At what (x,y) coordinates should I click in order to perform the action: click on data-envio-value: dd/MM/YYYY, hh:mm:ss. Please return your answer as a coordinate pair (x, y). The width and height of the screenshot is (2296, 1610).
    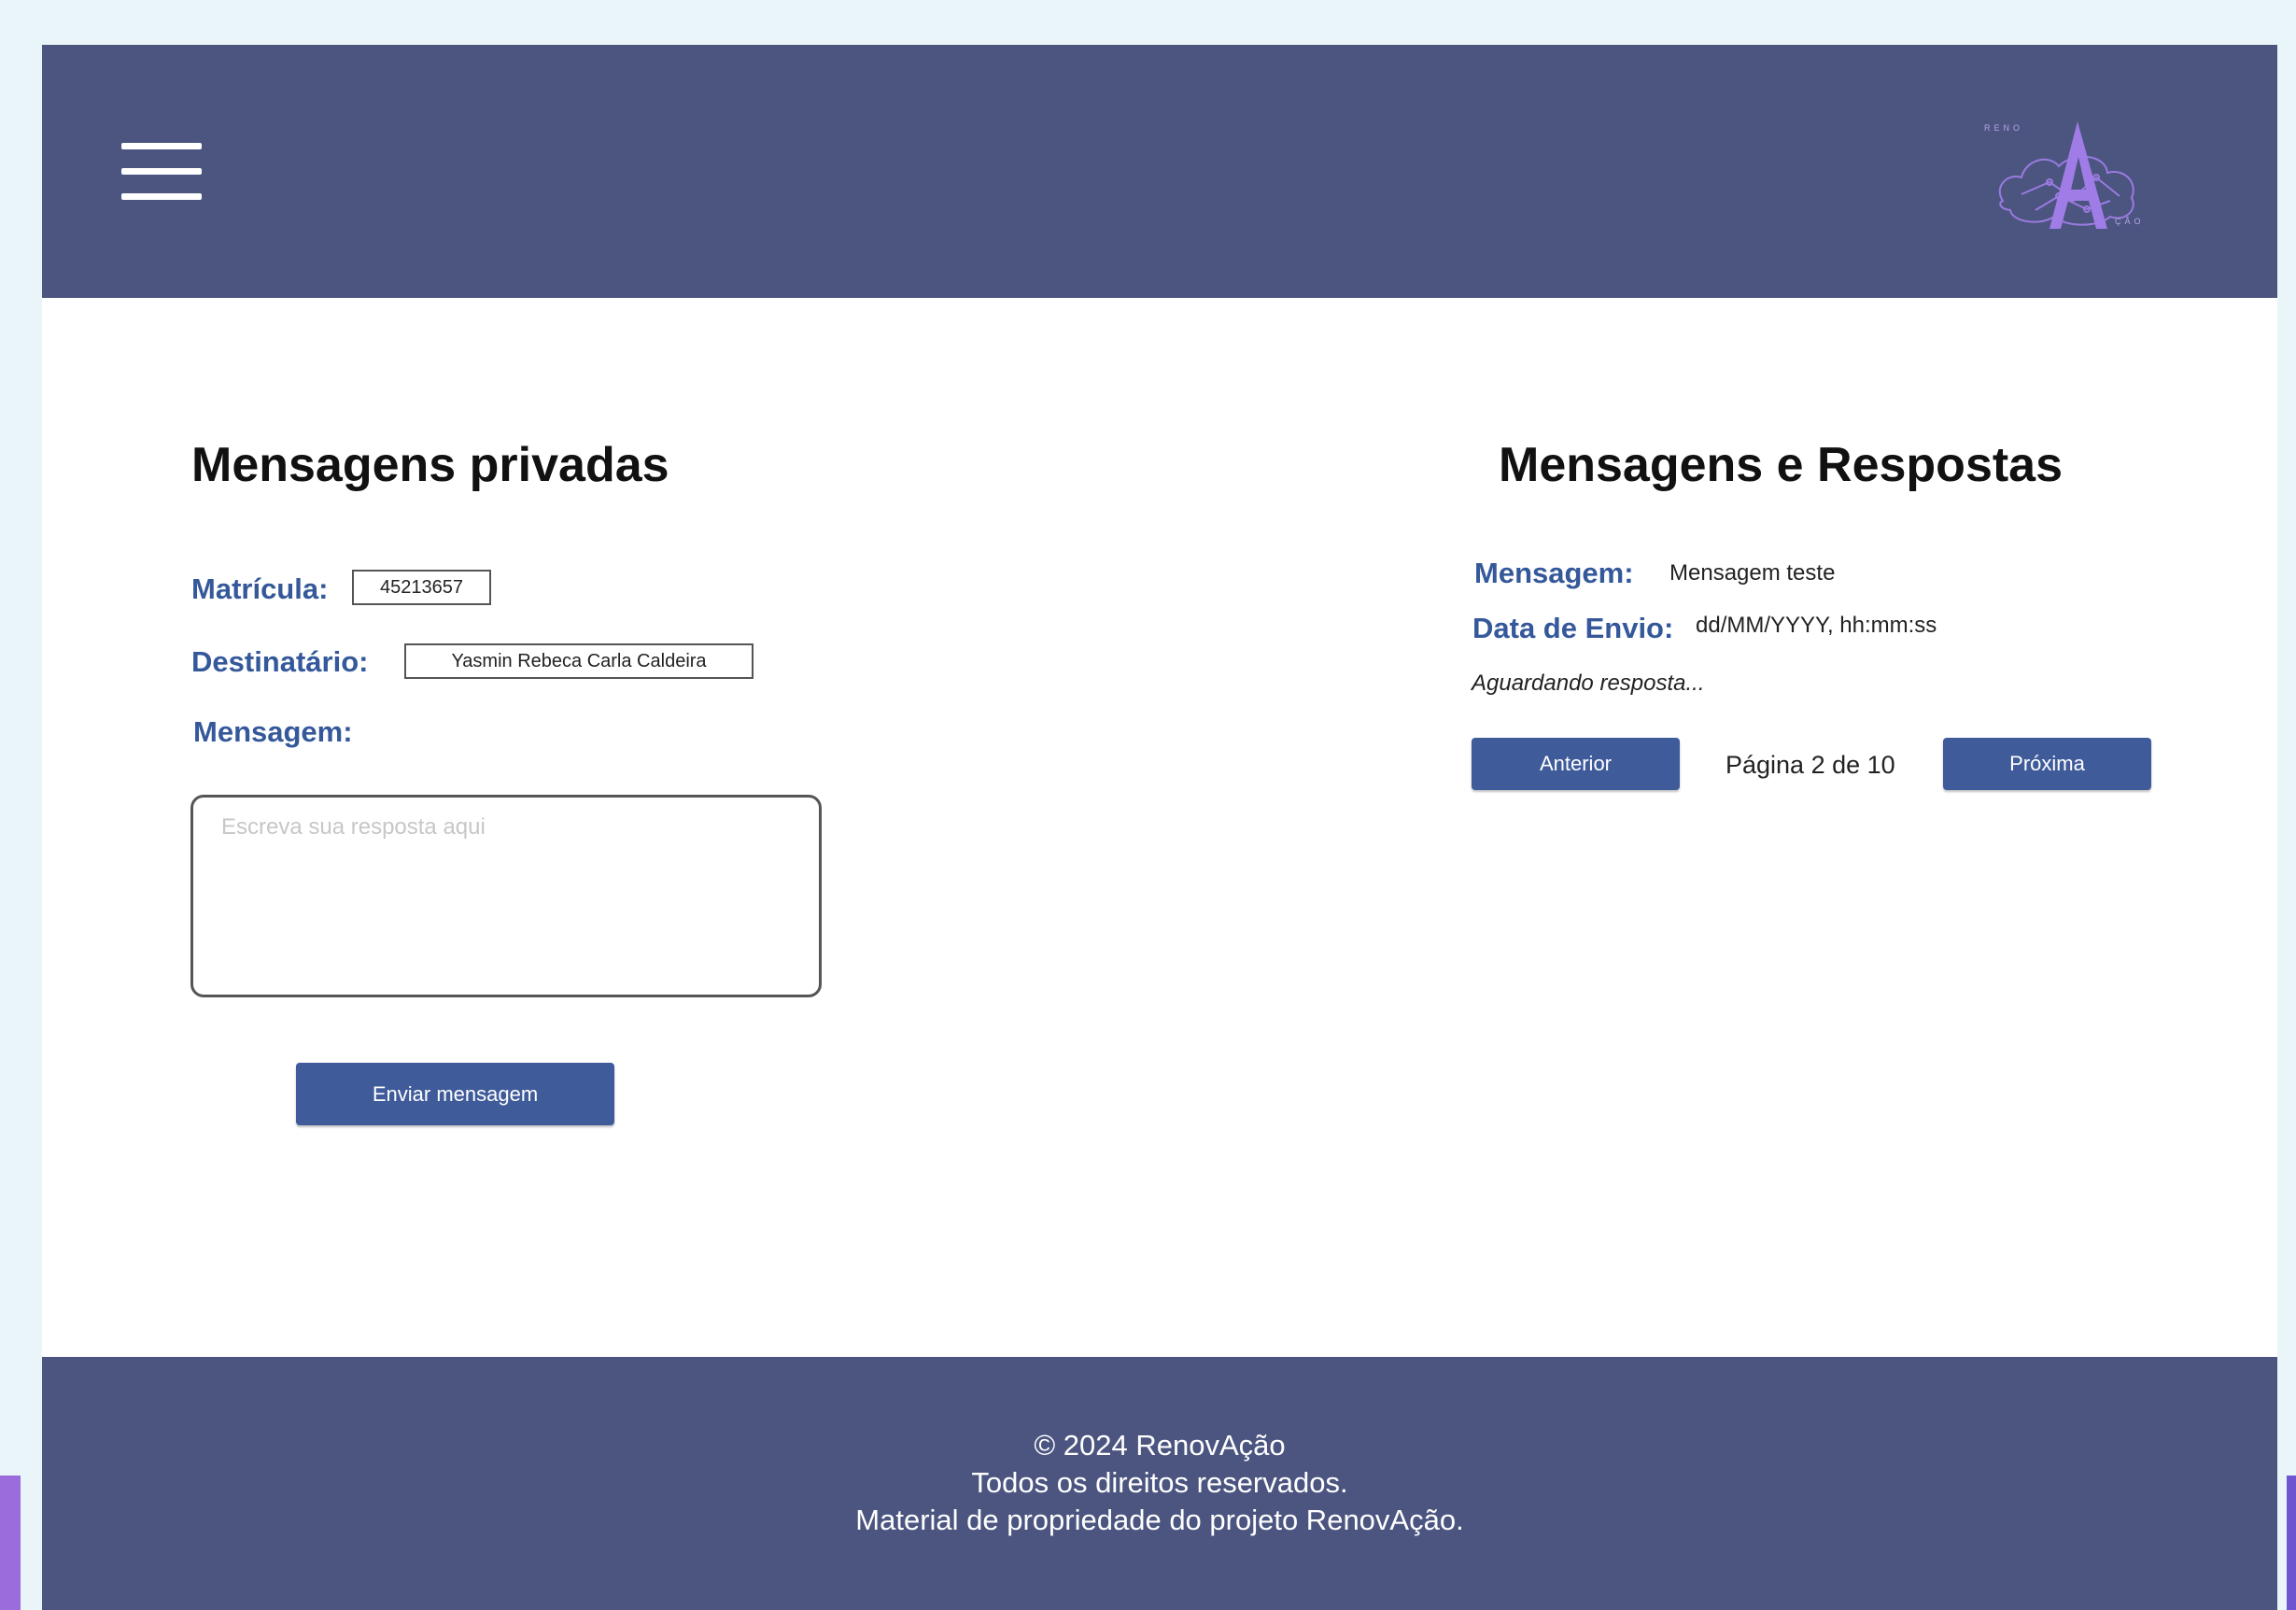
    Looking at the image, I should click on (1817, 625).